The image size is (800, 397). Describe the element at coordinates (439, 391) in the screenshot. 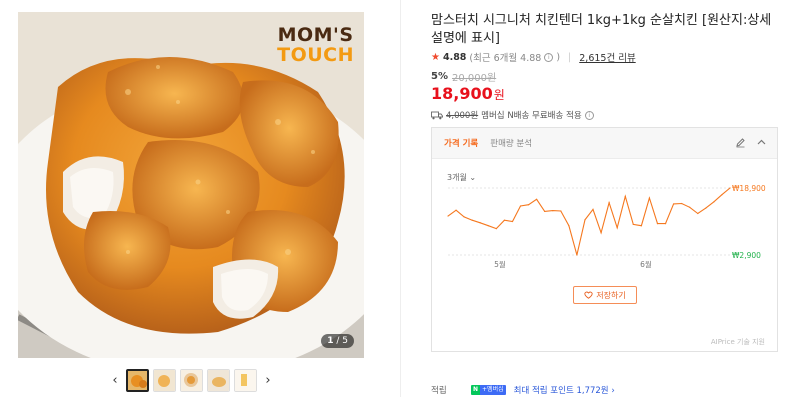

I see `points-label: 적립` at that location.